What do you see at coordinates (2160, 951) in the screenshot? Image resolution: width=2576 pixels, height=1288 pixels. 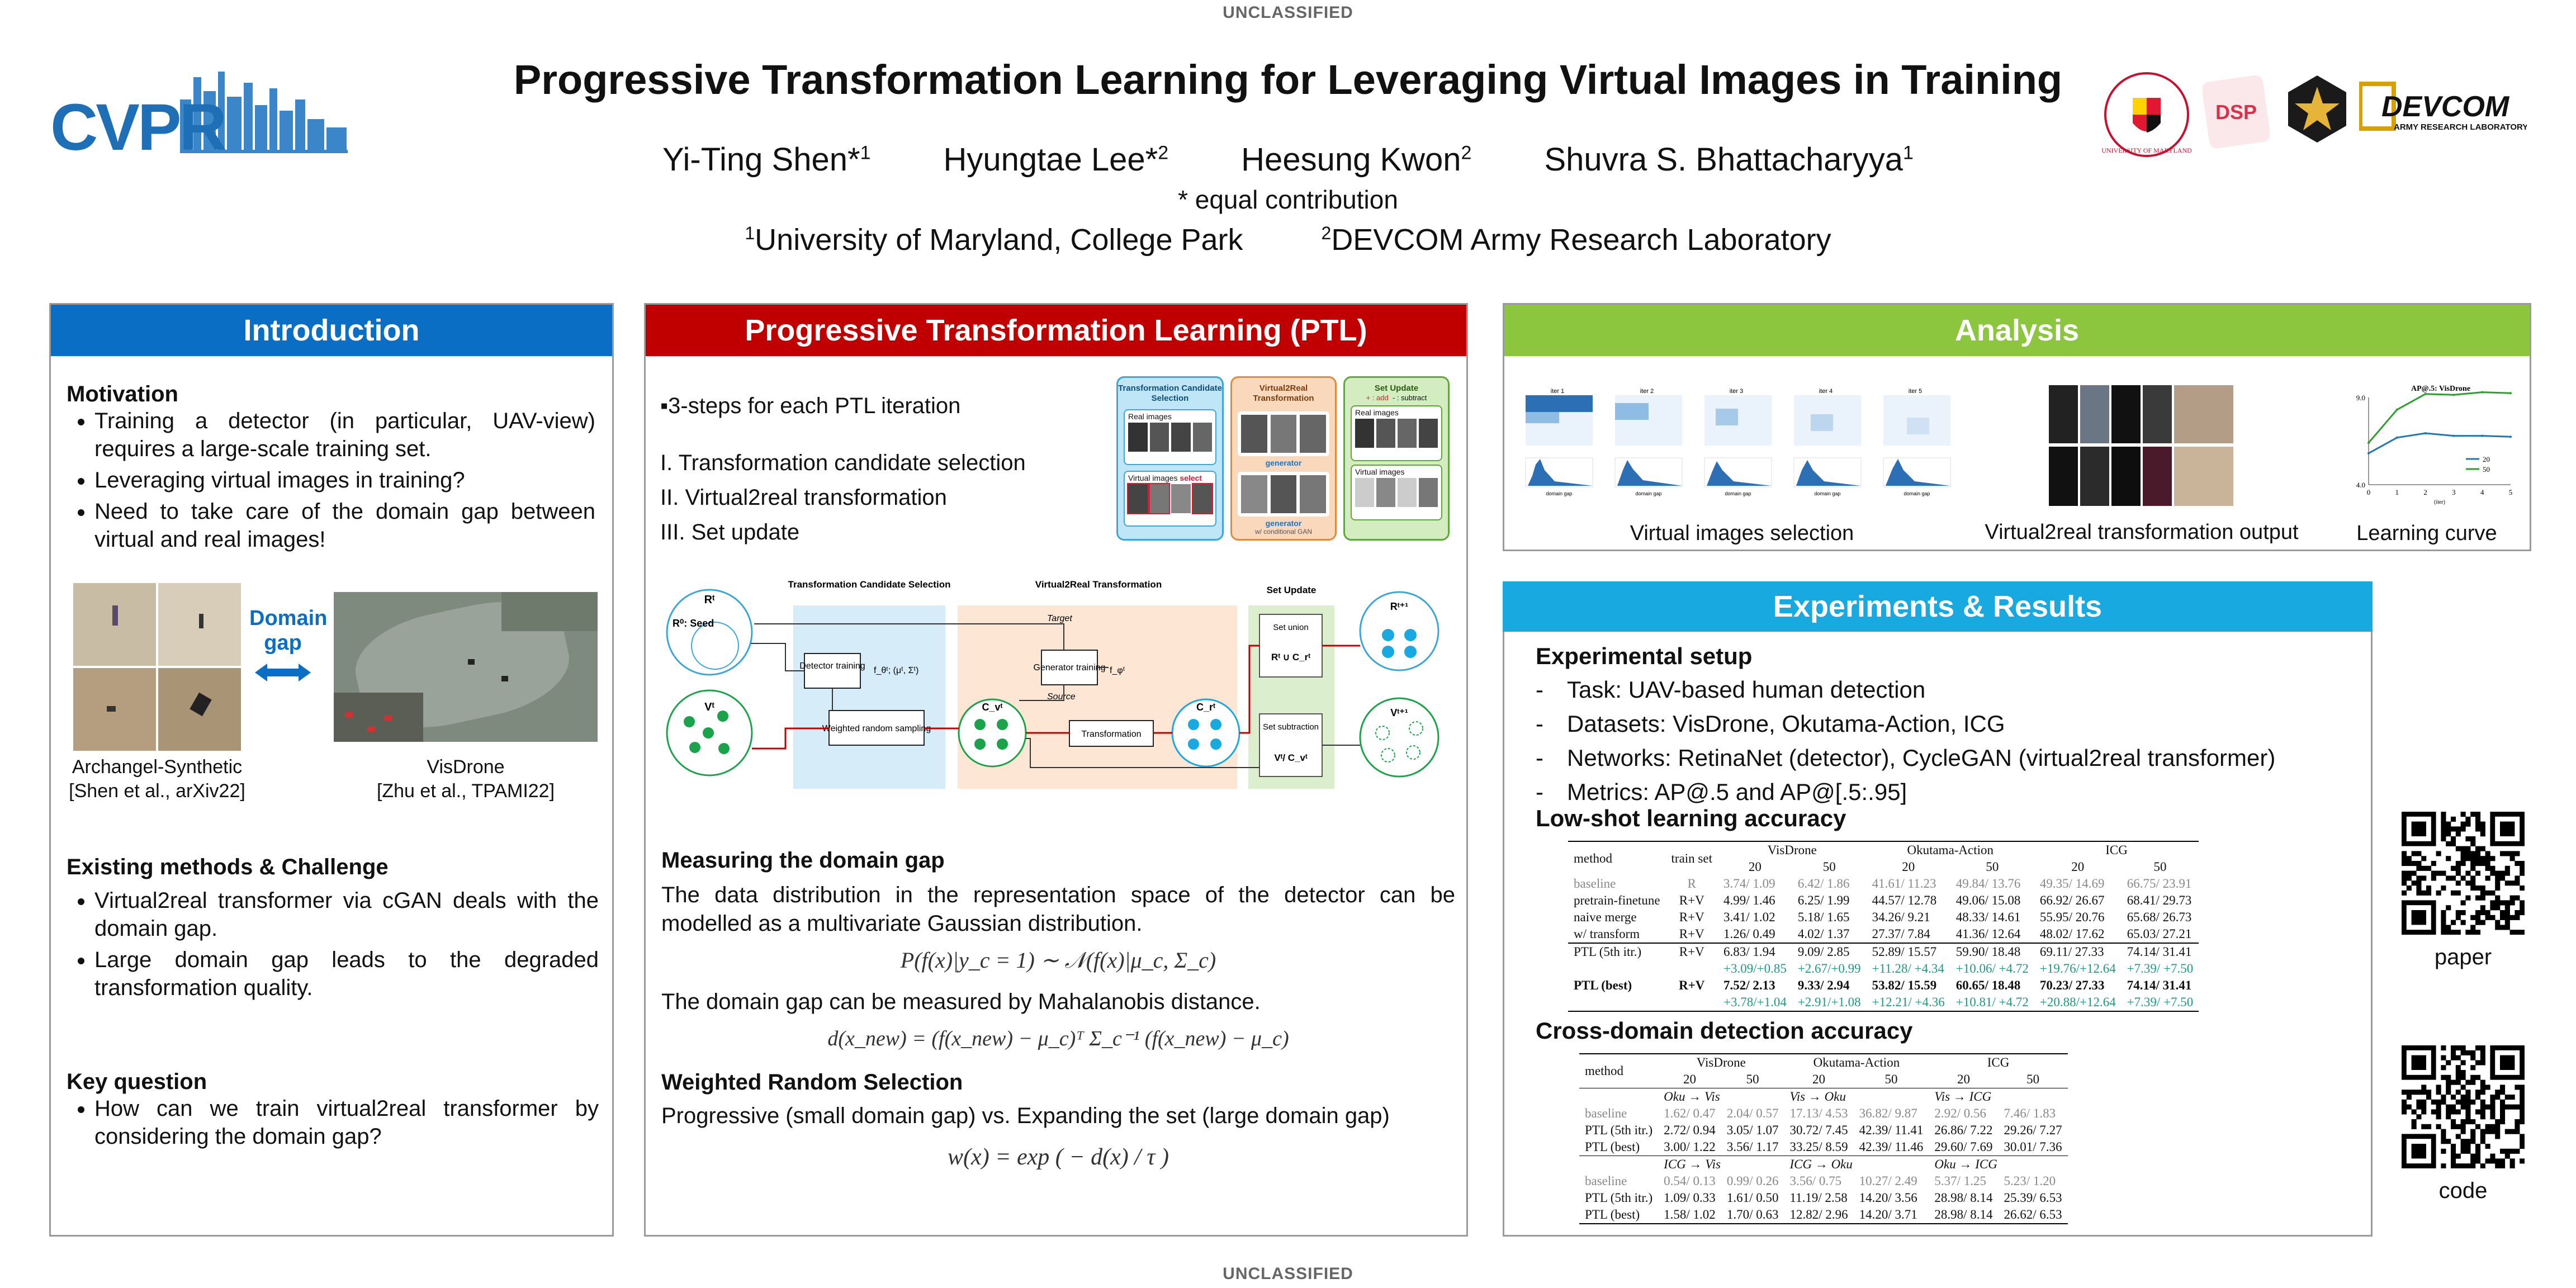 I see `table-cell: 74.14/ 31.41` at bounding box center [2160, 951].